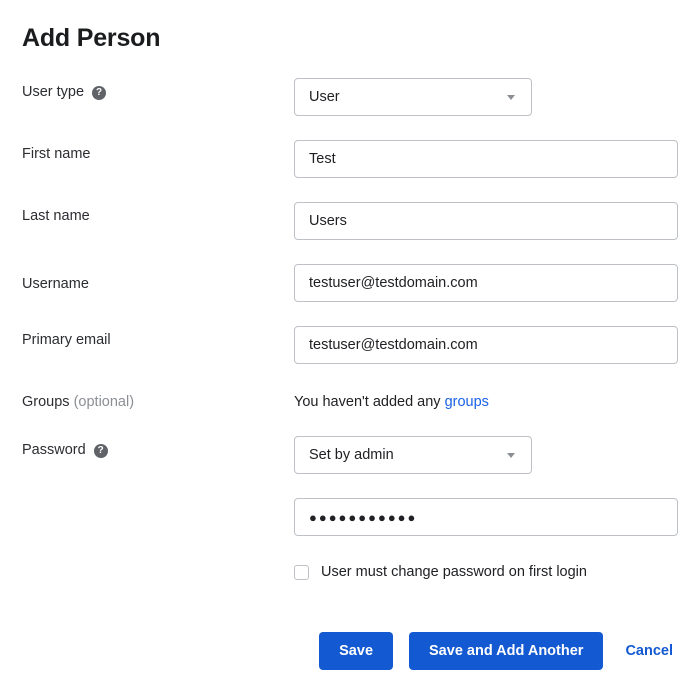 Image resolution: width=695 pixels, height=684 pixels. What do you see at coordinates (486, 517) in the screenshot?
I see `password-input: ●●●●●●●●●●●` at bounding box center [486, 517].